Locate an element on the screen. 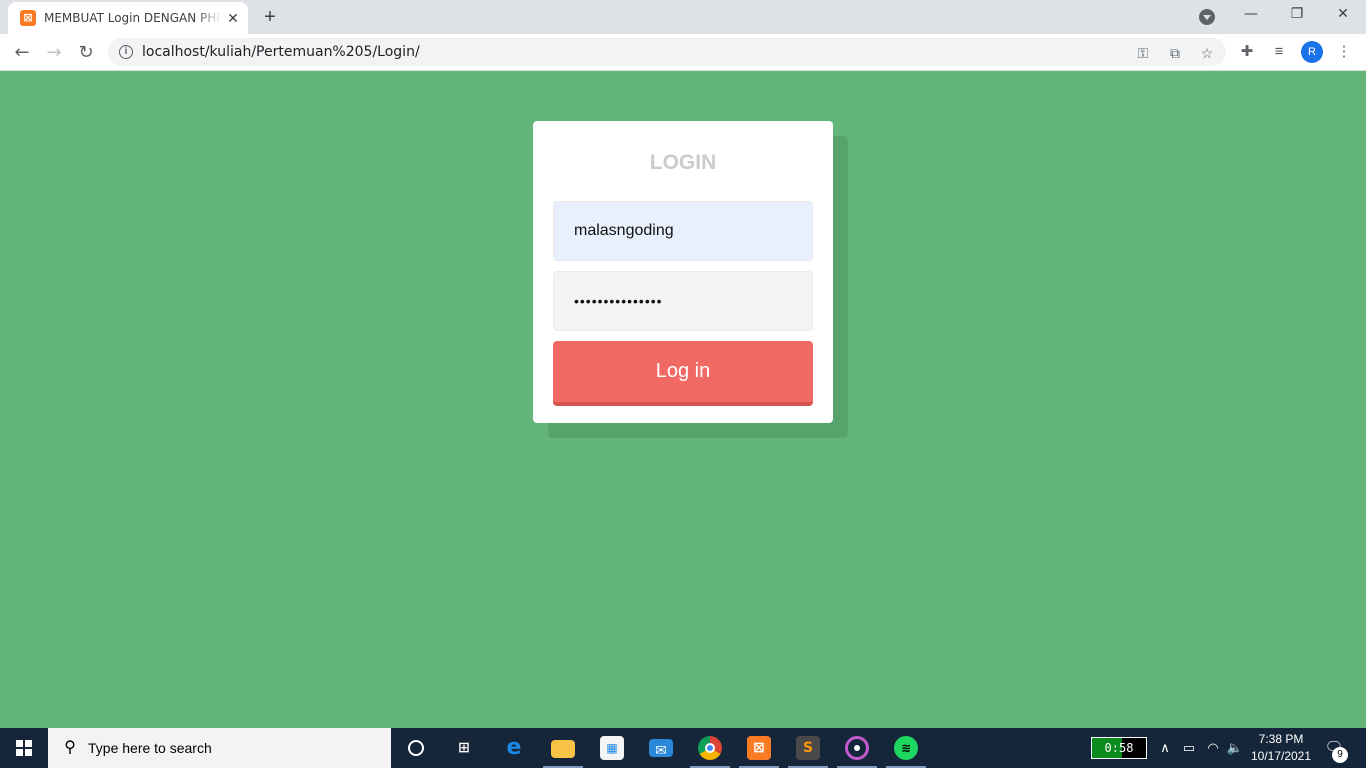  battery-icon: ▭ is located at coordinates (1189, 748).